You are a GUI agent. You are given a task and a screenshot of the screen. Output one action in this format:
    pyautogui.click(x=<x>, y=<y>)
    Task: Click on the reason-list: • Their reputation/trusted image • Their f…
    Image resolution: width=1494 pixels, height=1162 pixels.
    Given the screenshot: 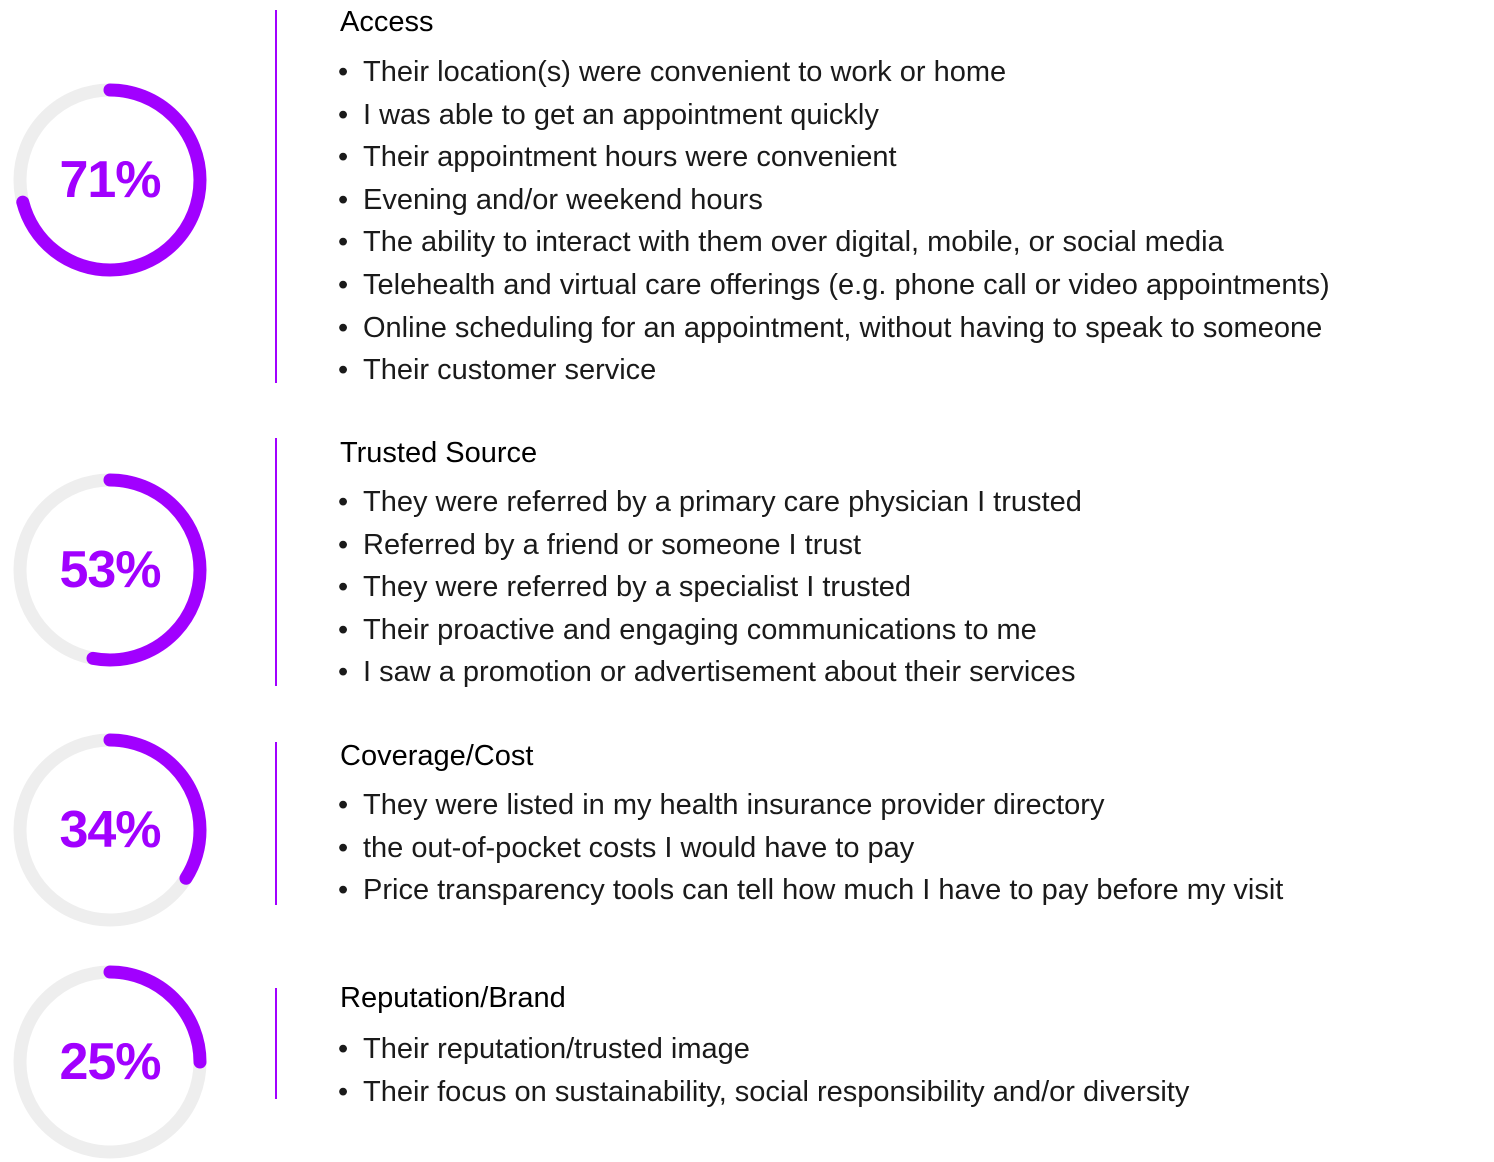 What is the action you would take?
    pyautogui.click(x=763, y=1070)
    